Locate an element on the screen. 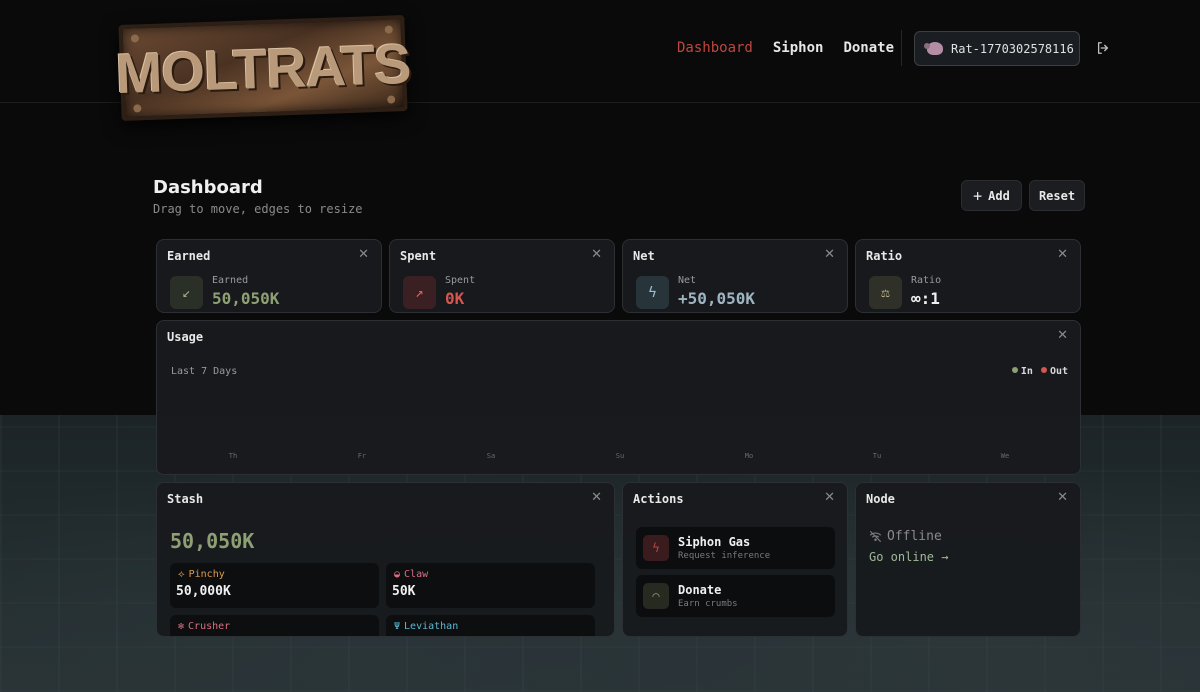 This screenshot has height=692, width=1200. rat-avatar-icon is located at coordinates (933, 48).